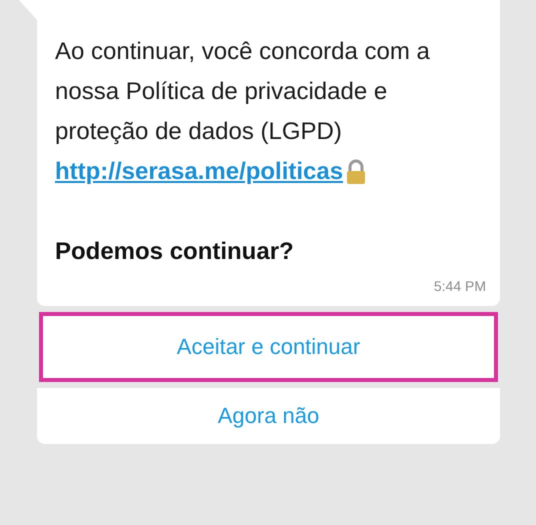 This screenshot has height=525, width=536. Describe the element at coordinates (268, 347) in the screenshot. I see `reply-button: Aceitar e continuar` at that location.